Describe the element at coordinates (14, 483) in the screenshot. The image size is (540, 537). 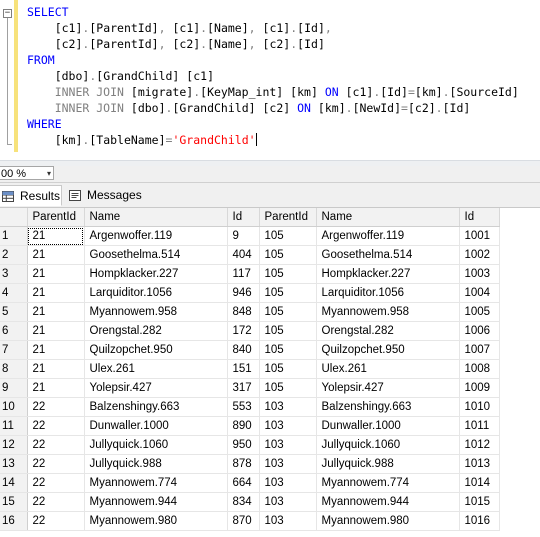
I see `row-number: 14` at that location.